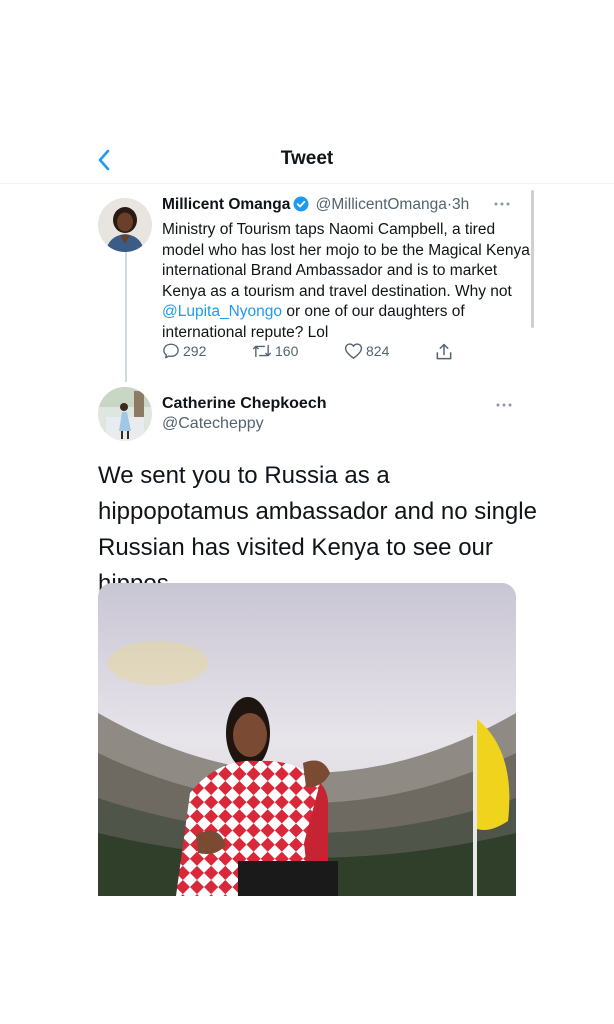  I want to click on heart-icon, so click(353, 351).